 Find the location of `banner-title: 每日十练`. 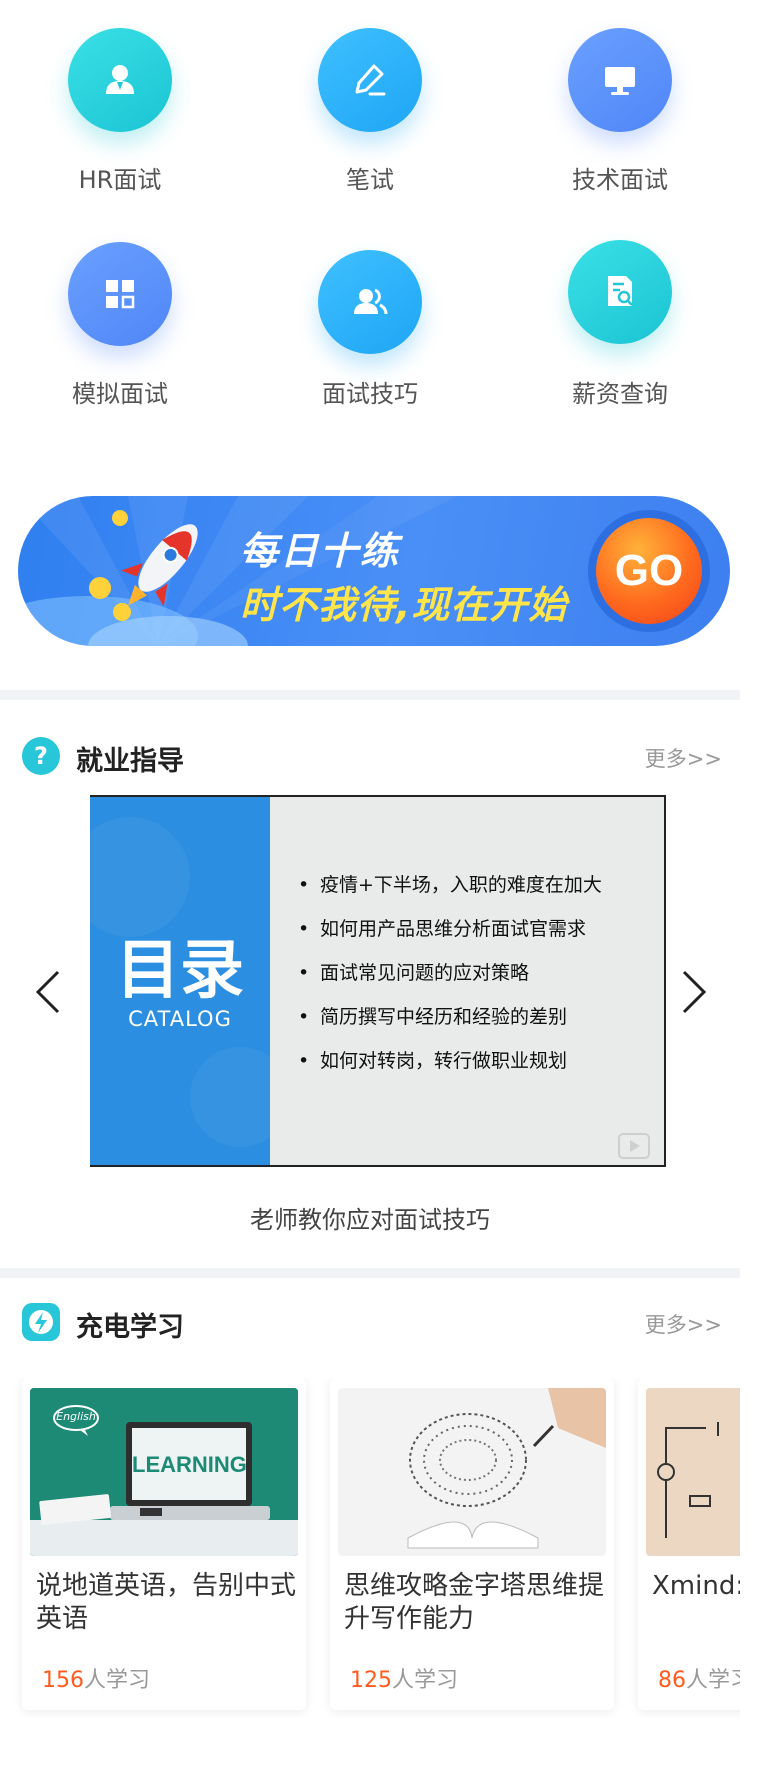

banner-title: 每日十练 is located at coordinates (320, 551).